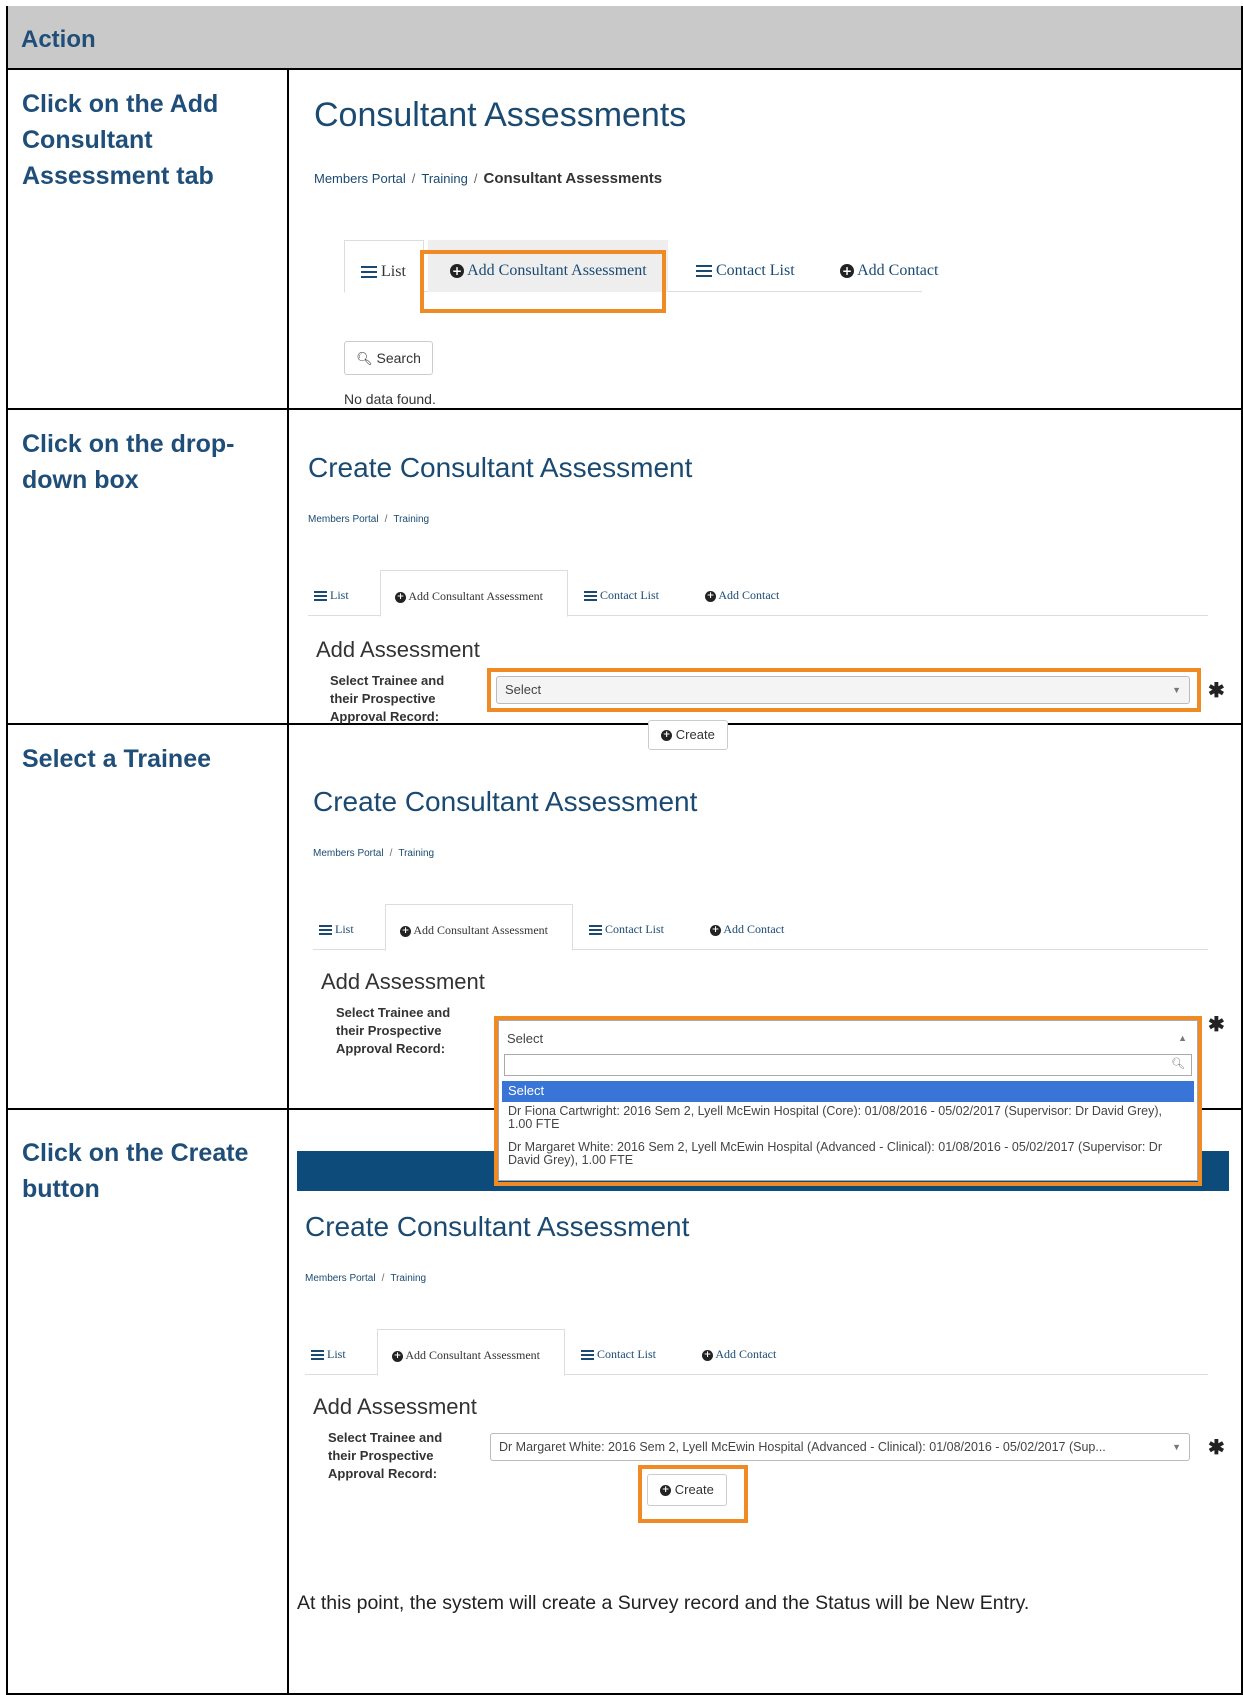 The image size is (1243, 1695). What do you see at coordinates (500, 115) in the screenshot?
I see `page-title: Consultant Assessments` at bounding box center [500, 115].